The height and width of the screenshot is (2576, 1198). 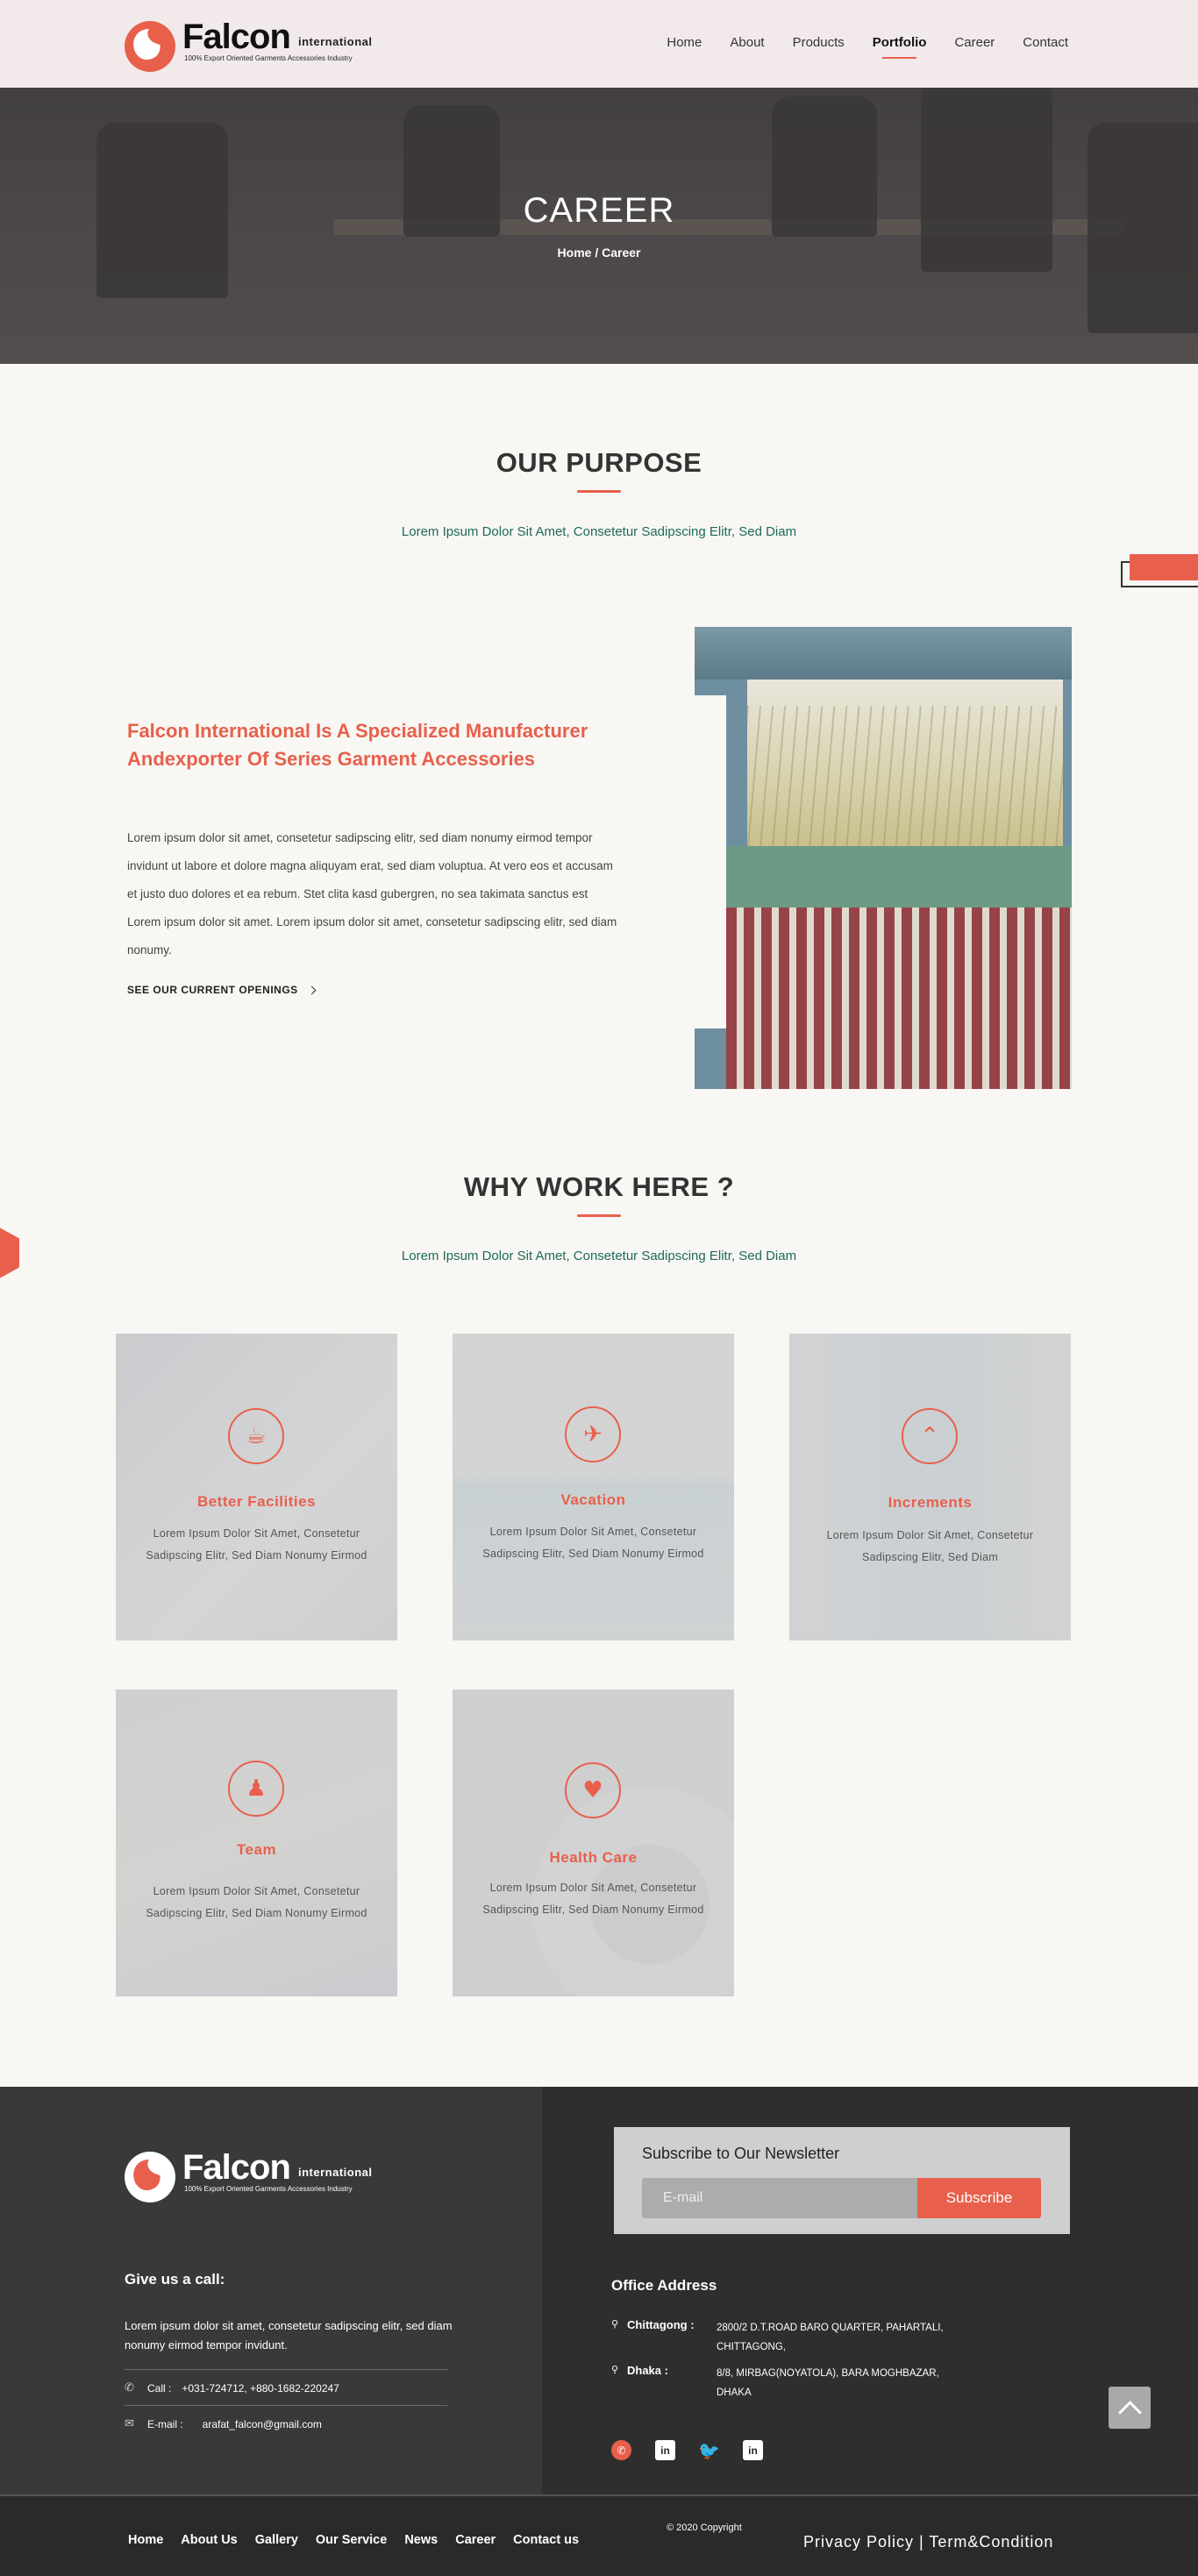 I want to click on health-heart-icon: ♥, so click(x=593, y=1790).